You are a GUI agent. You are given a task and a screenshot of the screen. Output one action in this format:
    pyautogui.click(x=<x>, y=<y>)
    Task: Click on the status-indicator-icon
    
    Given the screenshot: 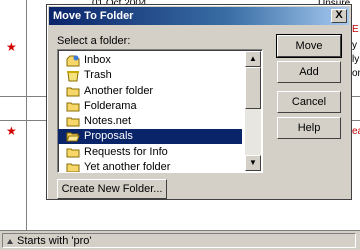 What is the action you would take?
    pyautogui.click(x=10, y=243)
    